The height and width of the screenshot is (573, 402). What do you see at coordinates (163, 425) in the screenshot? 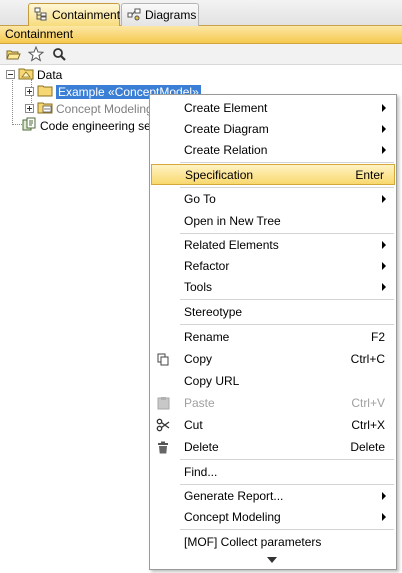
I see `cut-icon` at bounding box center [163, 425].